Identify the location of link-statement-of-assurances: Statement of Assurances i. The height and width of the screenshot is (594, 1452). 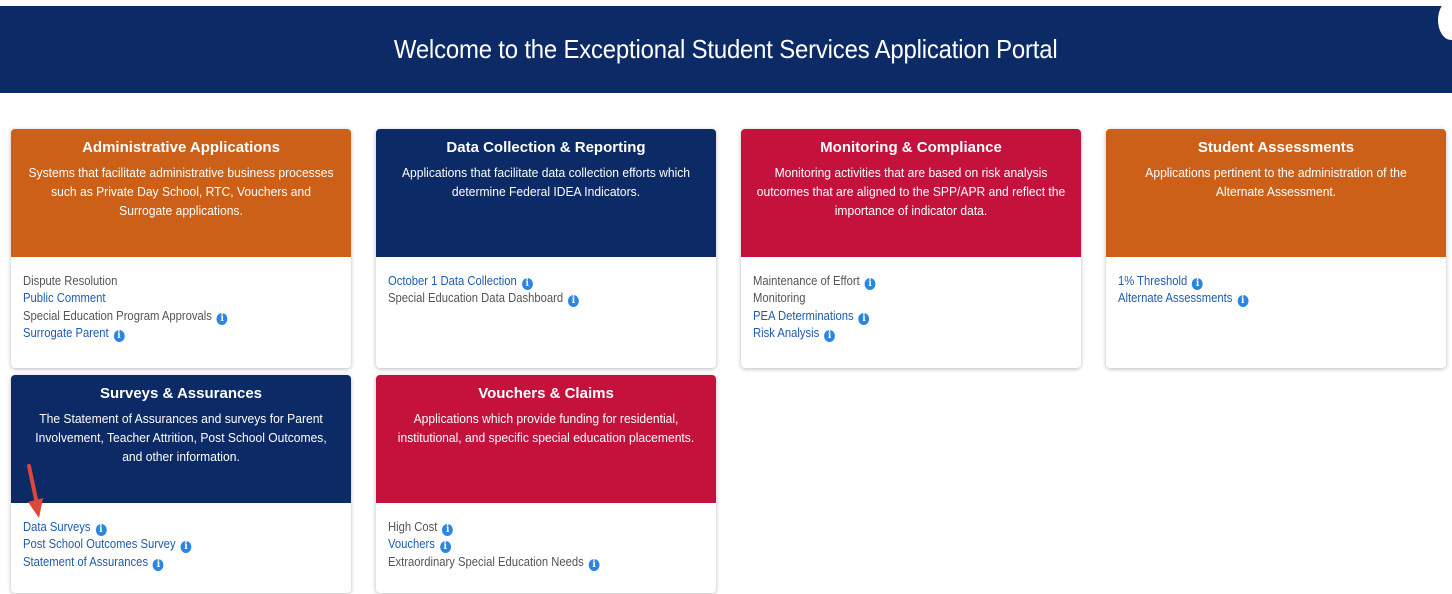
(165, 562).